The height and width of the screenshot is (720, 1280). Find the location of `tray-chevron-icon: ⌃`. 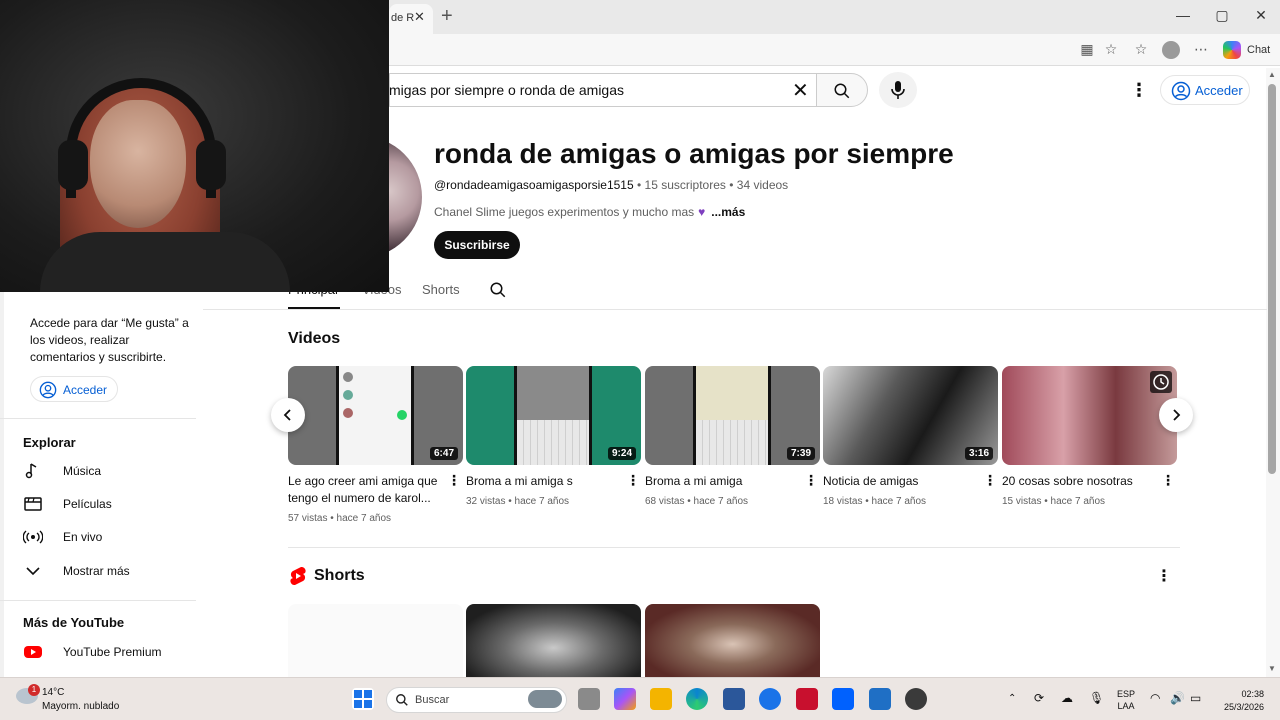

tray-chevron-icon: ⌃ is located at coordinates (1012, 699).